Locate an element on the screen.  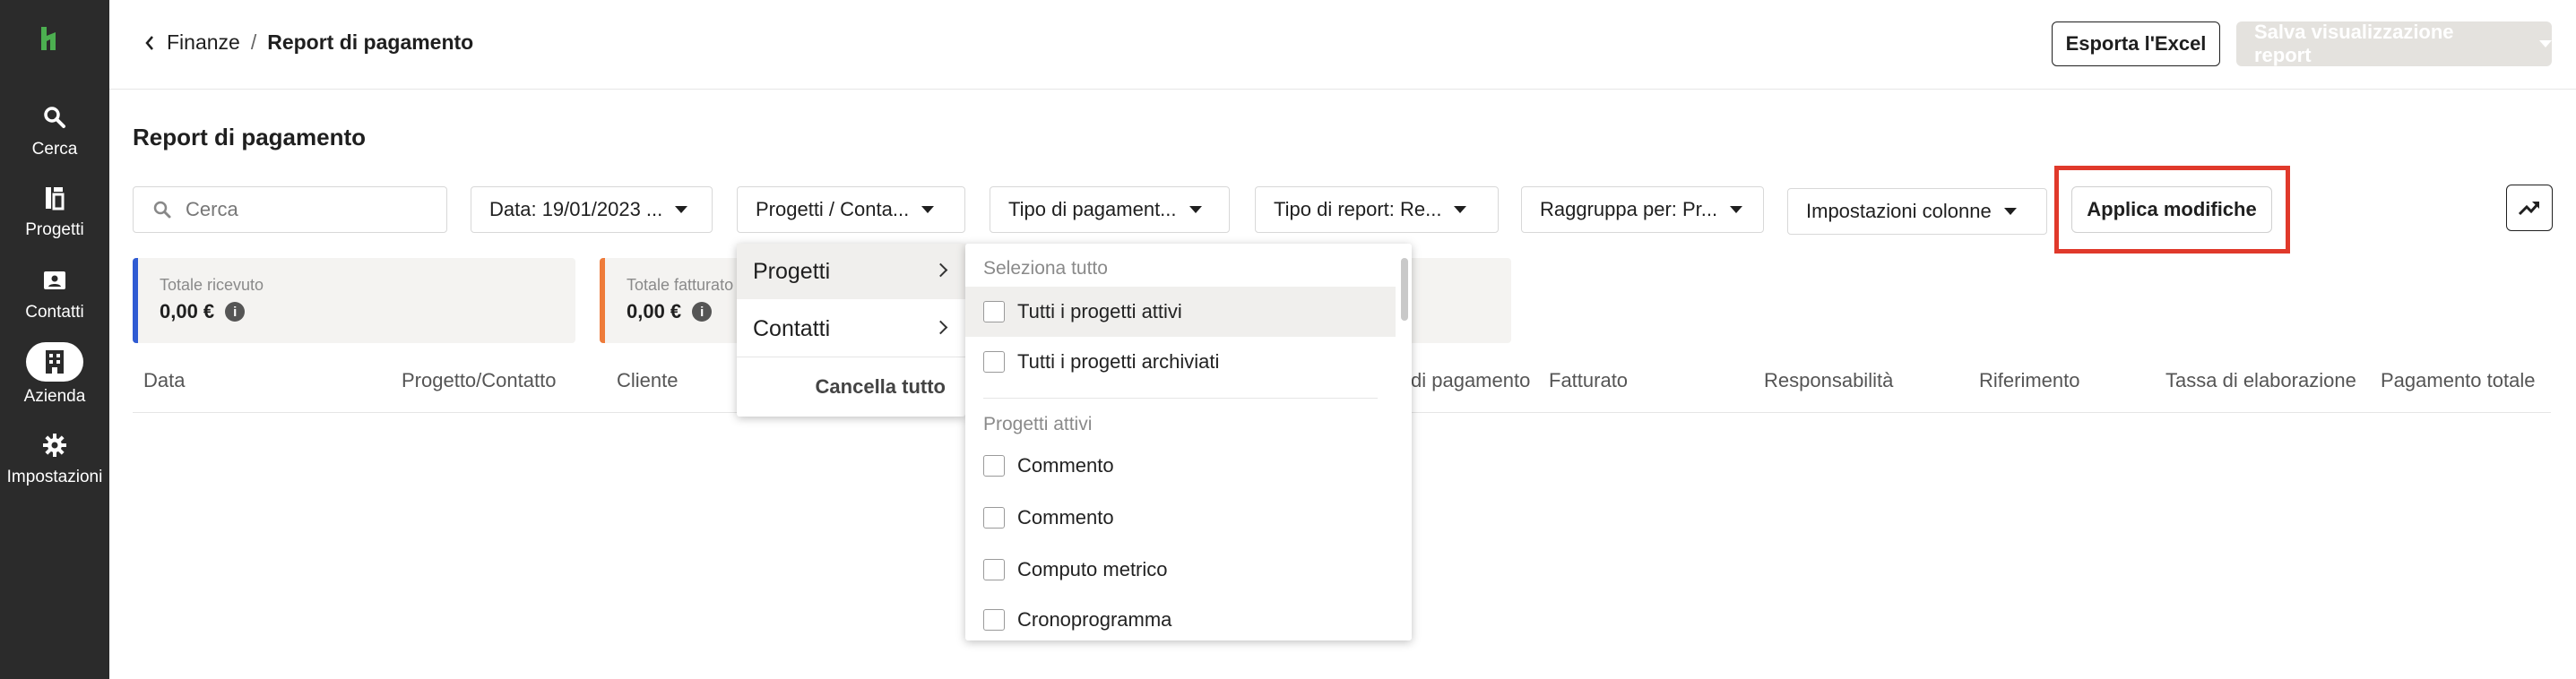
sidebar-item-label: Progetti is located at coordinates (54, 229).